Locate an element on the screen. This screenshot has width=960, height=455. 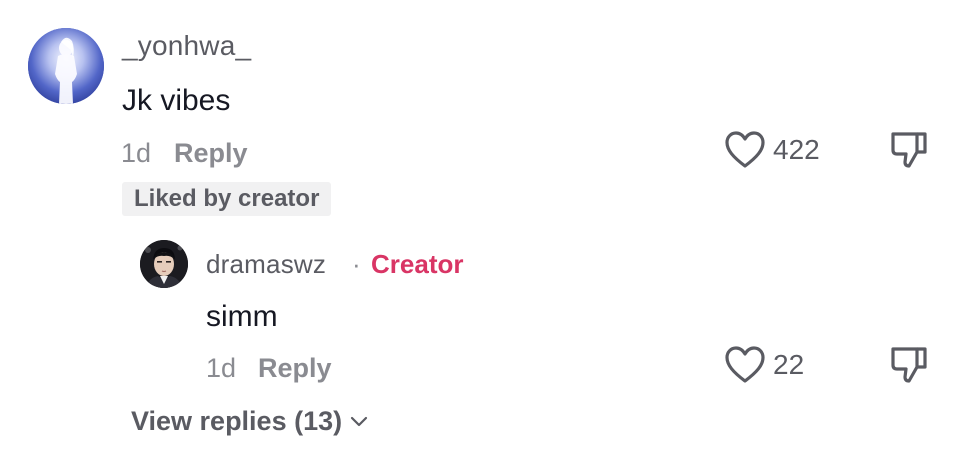
comment-time: 1d is located at coordinates (136, 153).